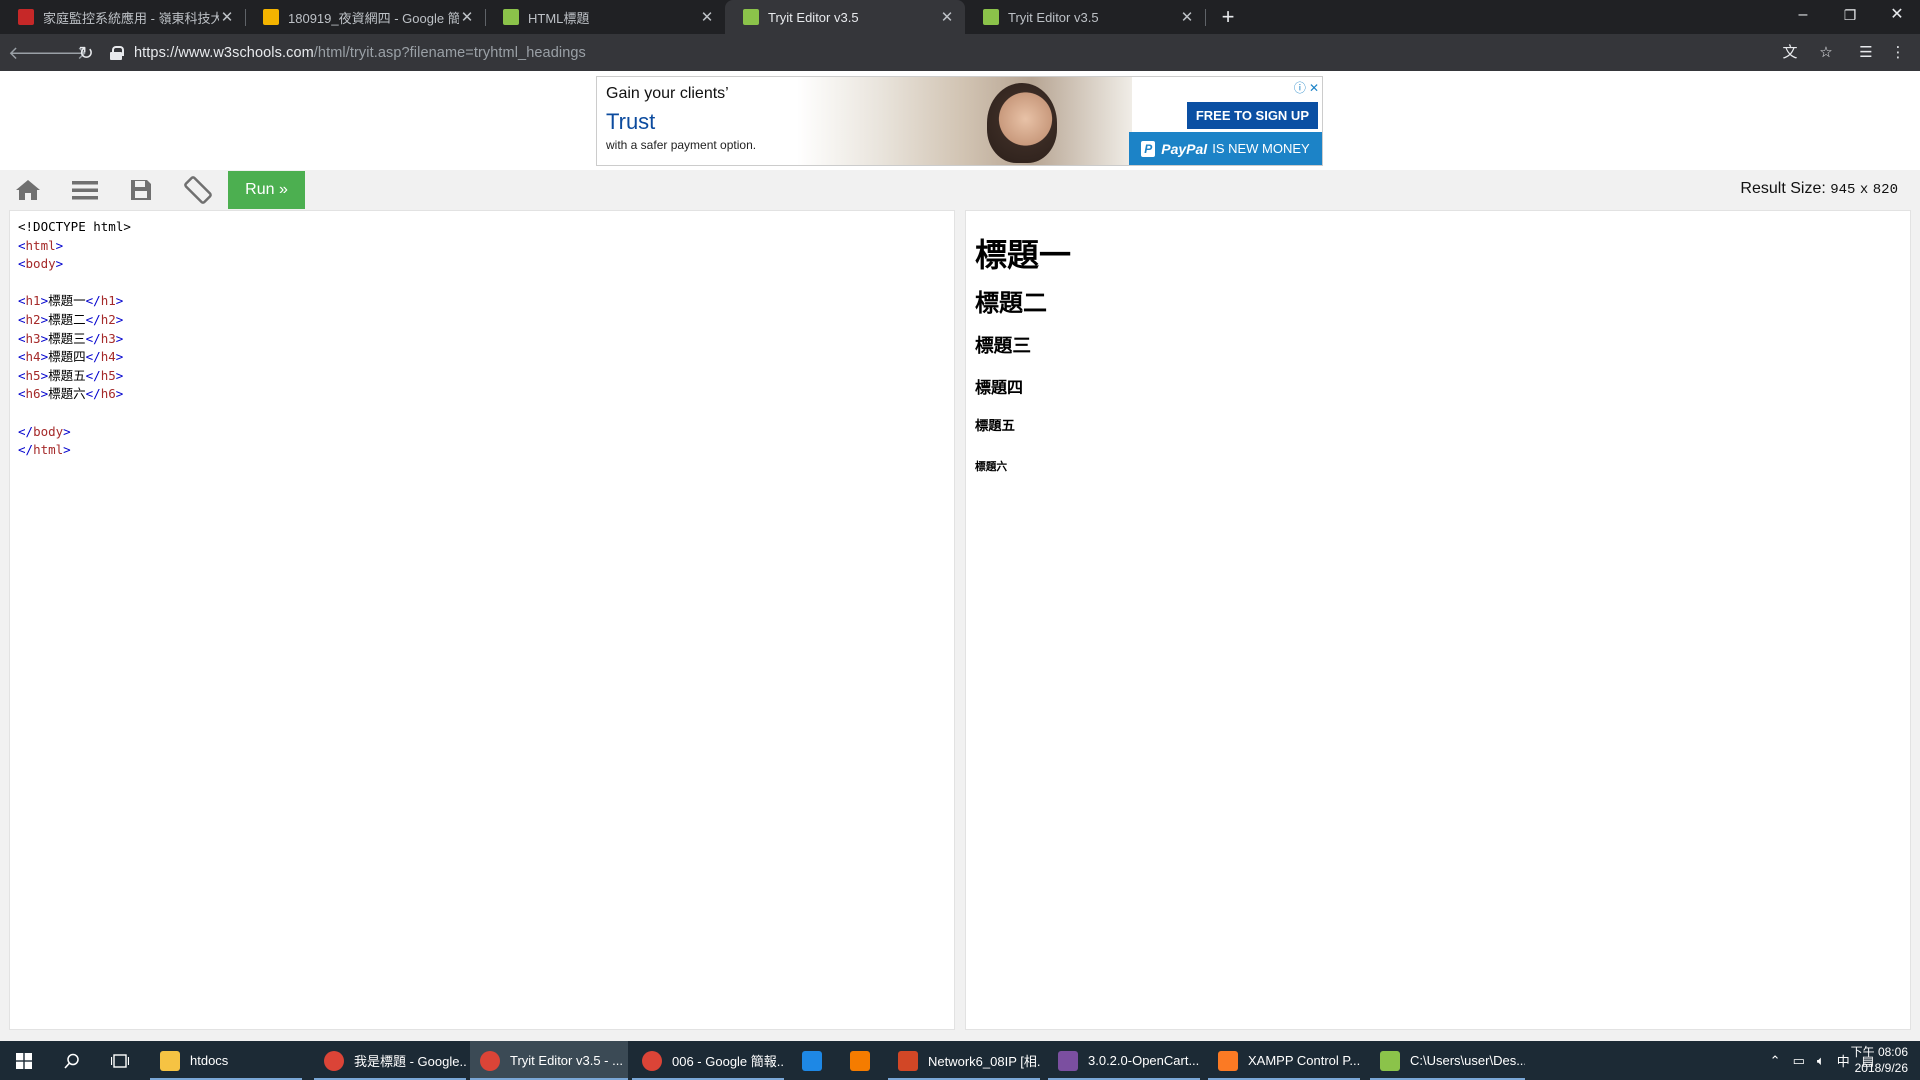 This screenshot has height=1080, width=1920. I want to click on tab-title: HTML標題, so click(559, 18).